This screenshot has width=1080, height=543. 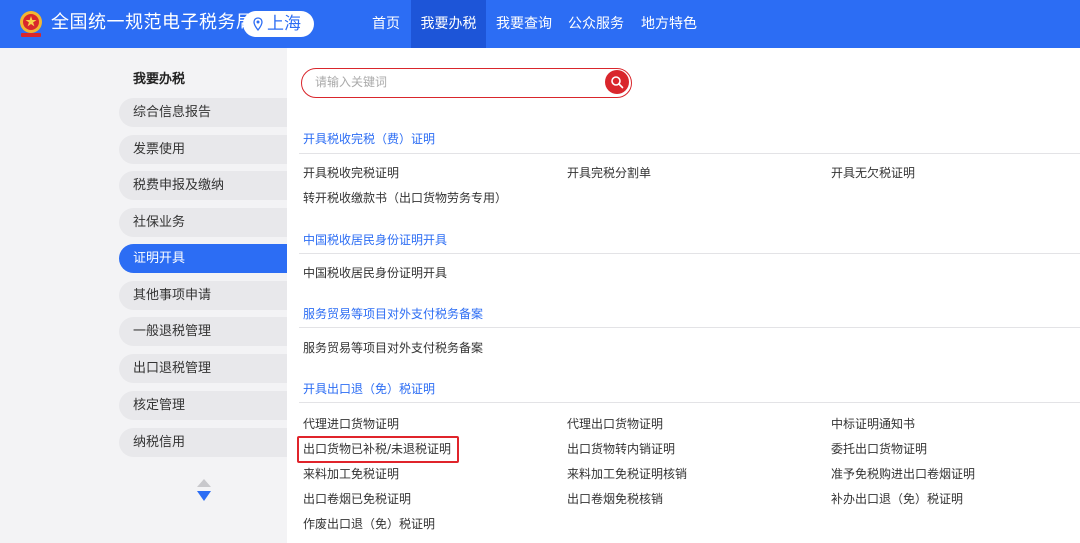 I want to click on link-bid-winning-notice: 中标证明通知书, so click(x=873, y=424).